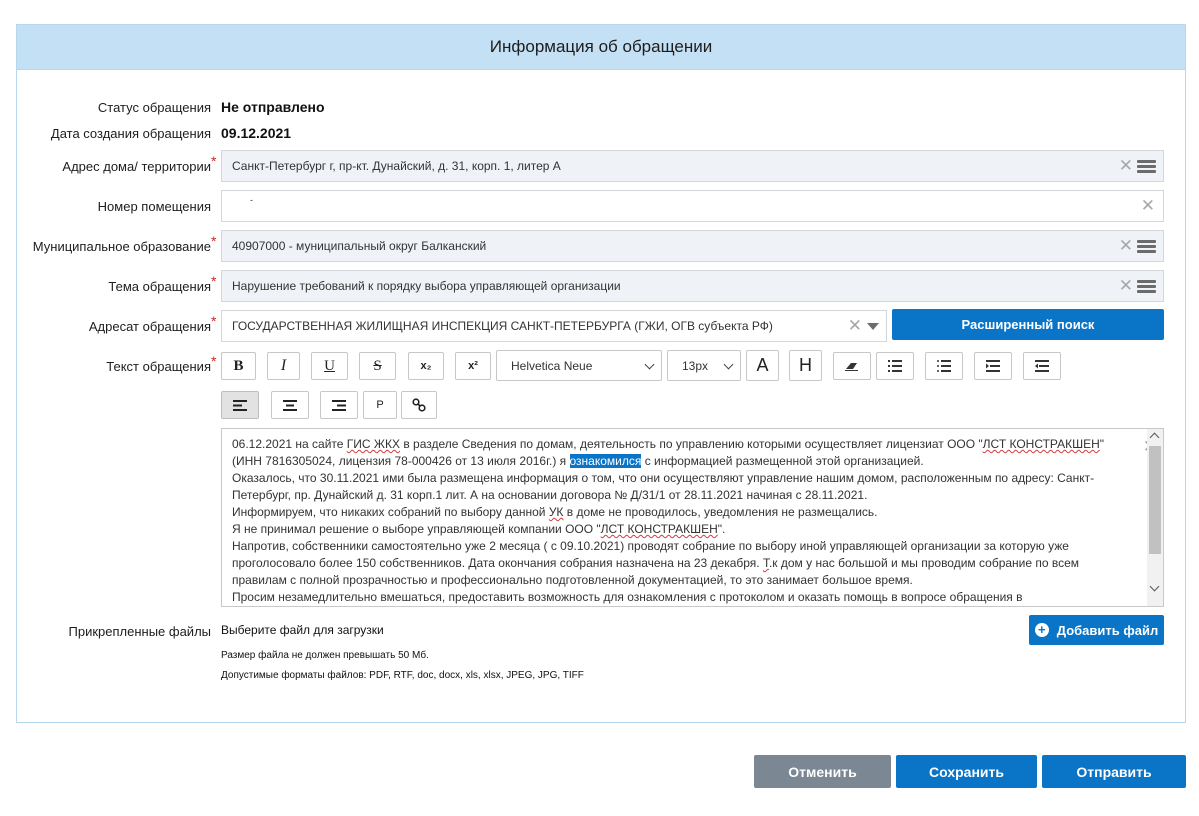 The image size is (1199, 816). What do you see at coordinates (161, 363) in the screenshot?
I see `text-label: Текст обращения *` at bounding box center [161, 363].